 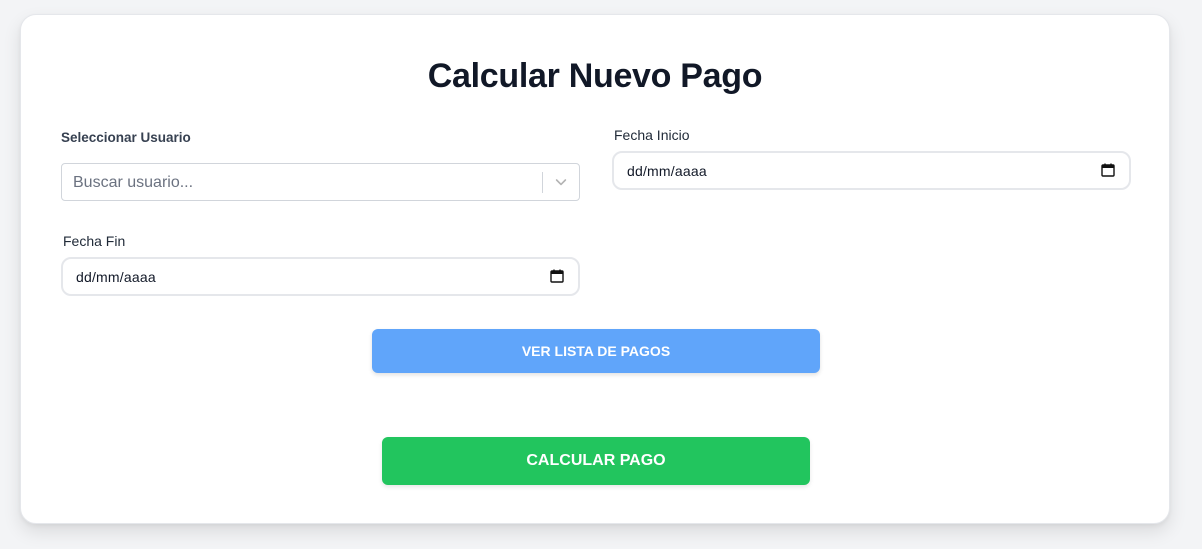 I want to click on start-date-value: dd/mm/aaaa, so click(x=667, y=171).